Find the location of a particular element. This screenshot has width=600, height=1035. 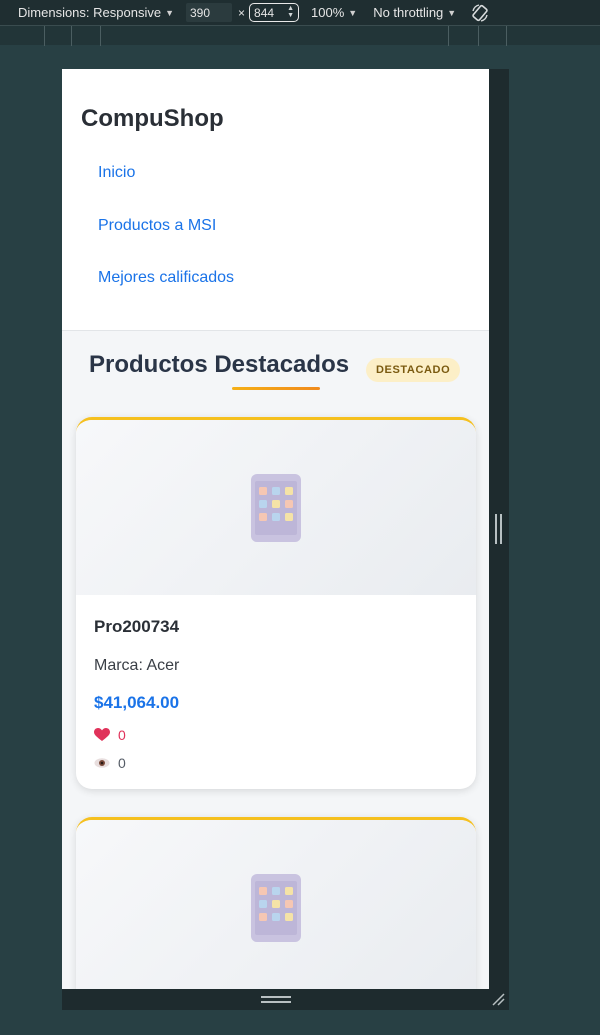

resize-corner-icon is located at coordinates (498, 999).